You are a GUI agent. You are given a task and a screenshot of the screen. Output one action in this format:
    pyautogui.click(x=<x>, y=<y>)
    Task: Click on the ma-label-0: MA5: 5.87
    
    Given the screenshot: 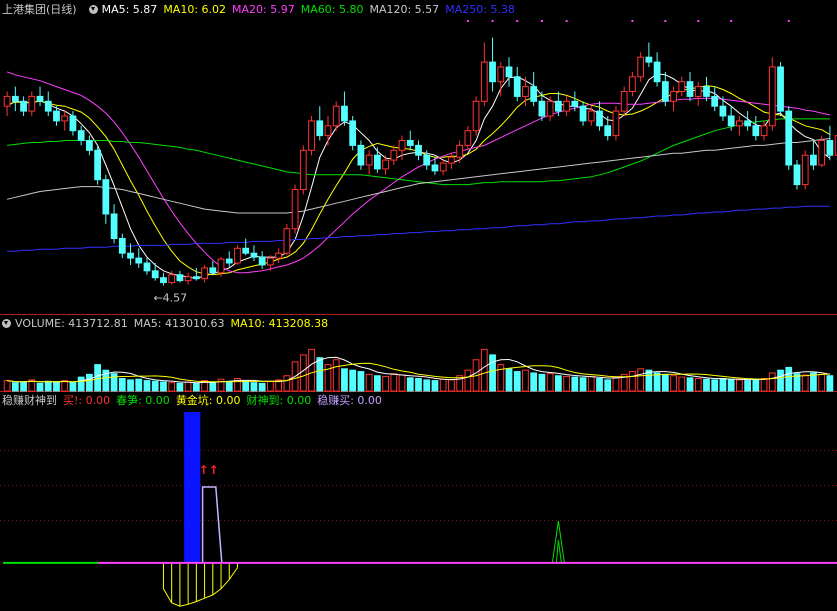 What is the action you would take?
    pyautogui.click(x=129, y=9)
    